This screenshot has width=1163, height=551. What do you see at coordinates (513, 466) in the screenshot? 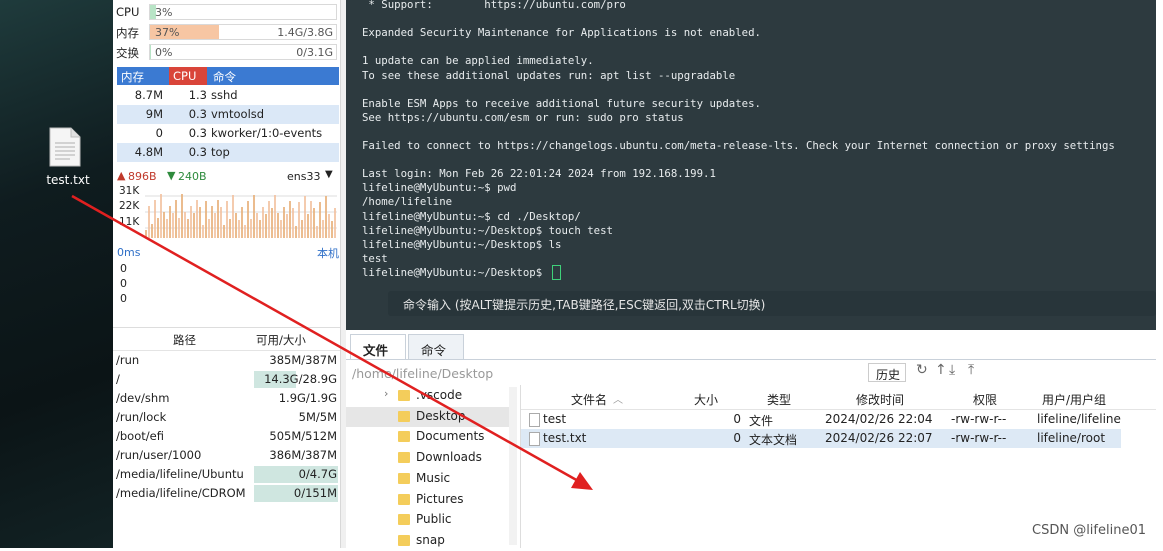
I see `tree-scrollbar` at bounding box center [513, 466].